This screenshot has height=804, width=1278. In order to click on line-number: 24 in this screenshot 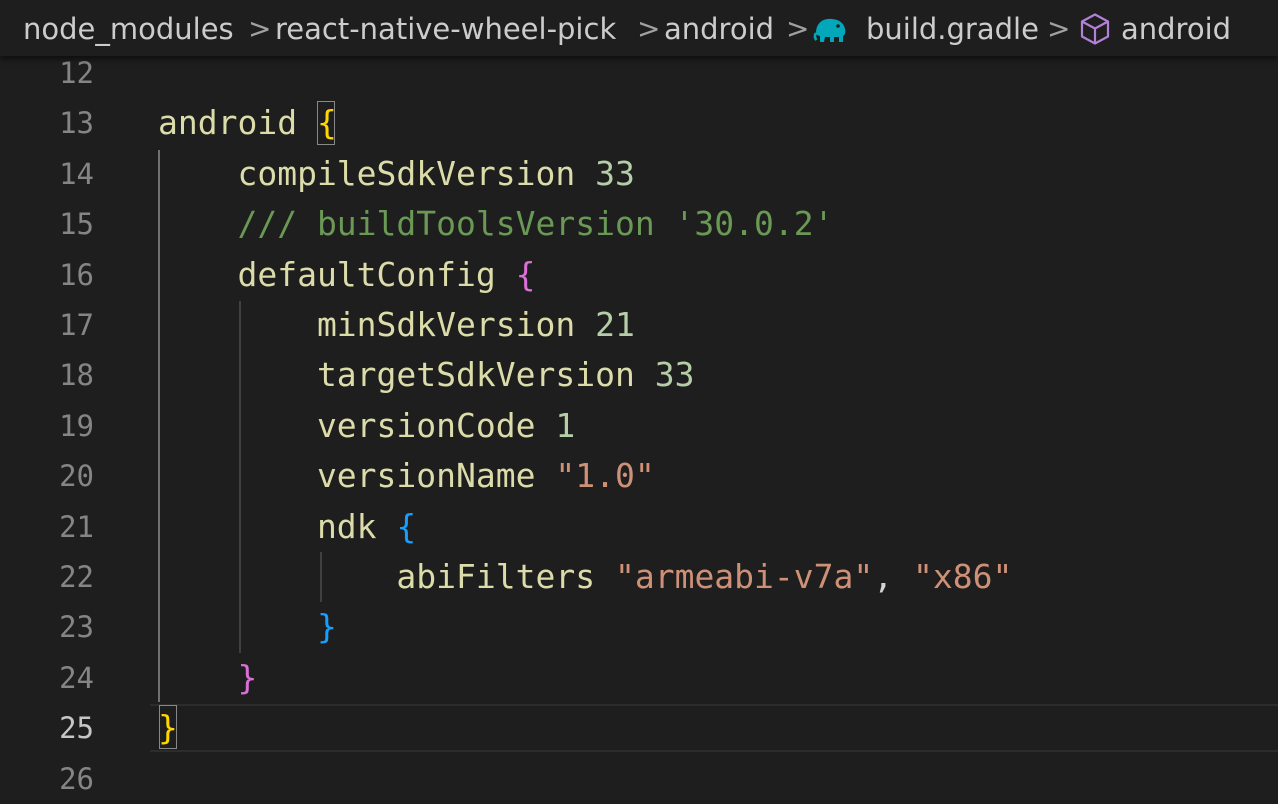, I will do `click(76, 678)`.